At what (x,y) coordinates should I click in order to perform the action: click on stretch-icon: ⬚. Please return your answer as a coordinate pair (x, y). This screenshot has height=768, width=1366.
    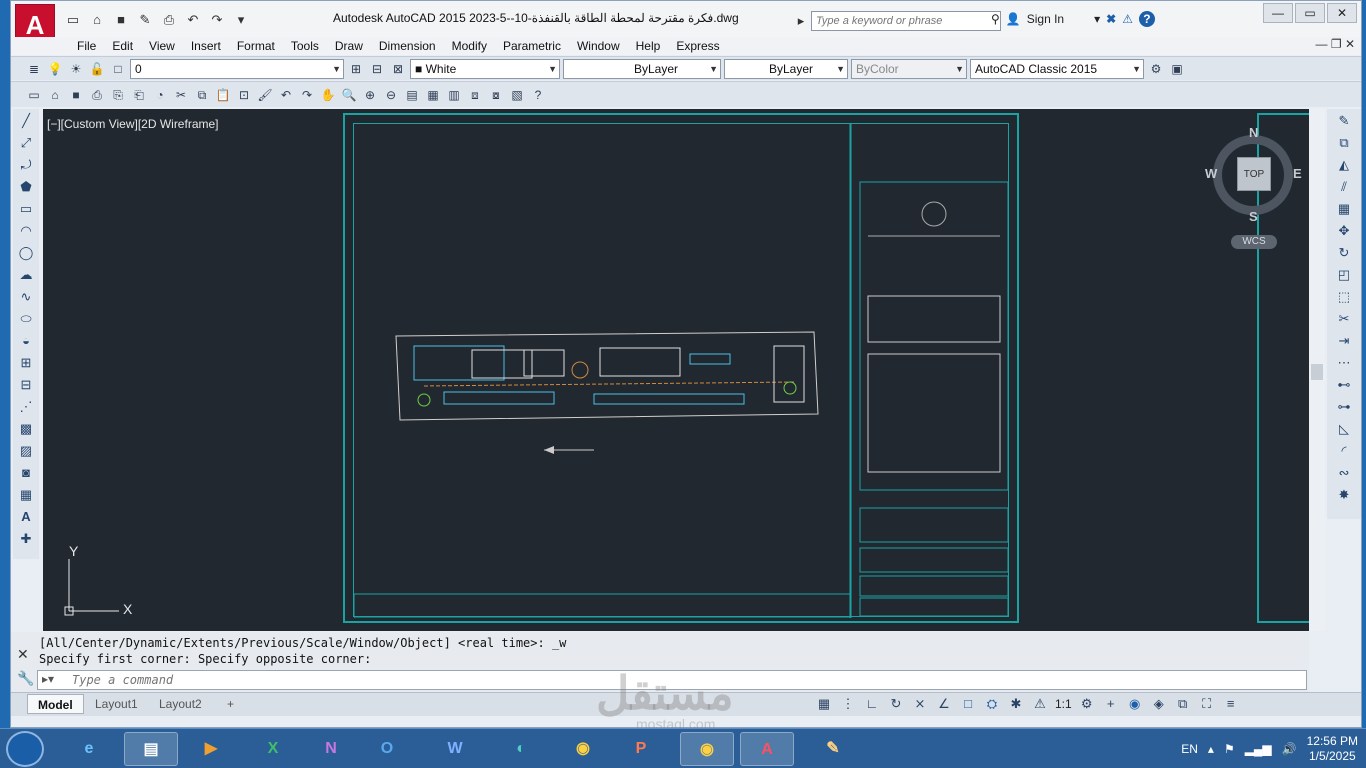
    Looking at the image, I should click on (1344, 297).